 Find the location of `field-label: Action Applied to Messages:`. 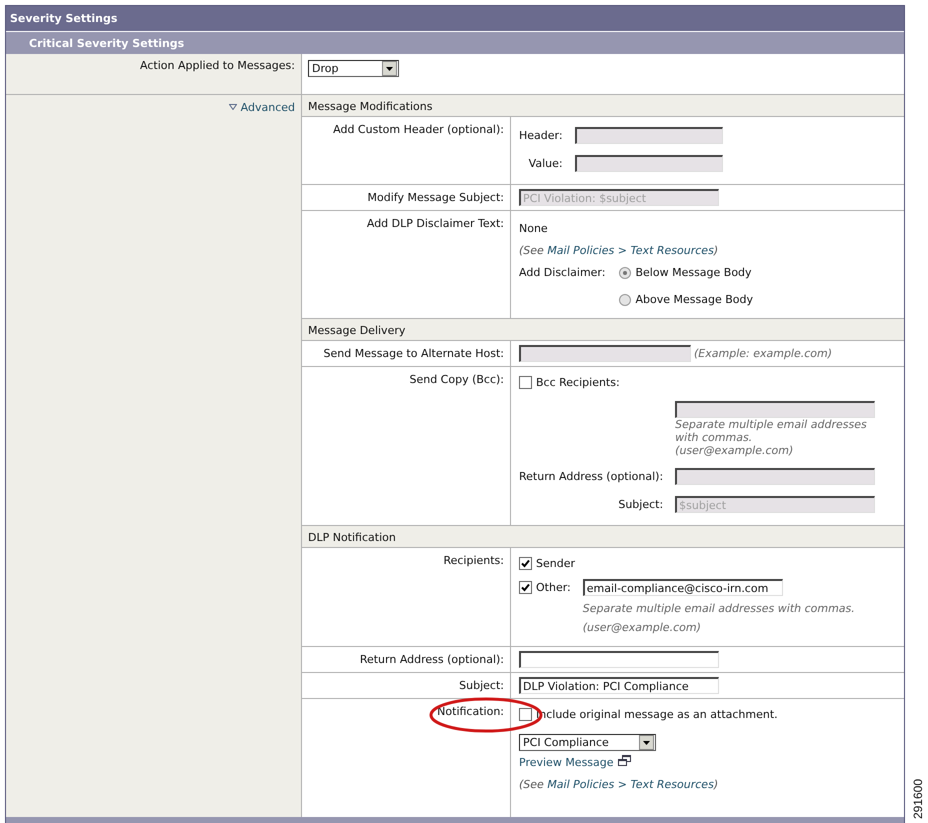

field-label: Action Applied to Messages: is located at coordinates (217, 65).